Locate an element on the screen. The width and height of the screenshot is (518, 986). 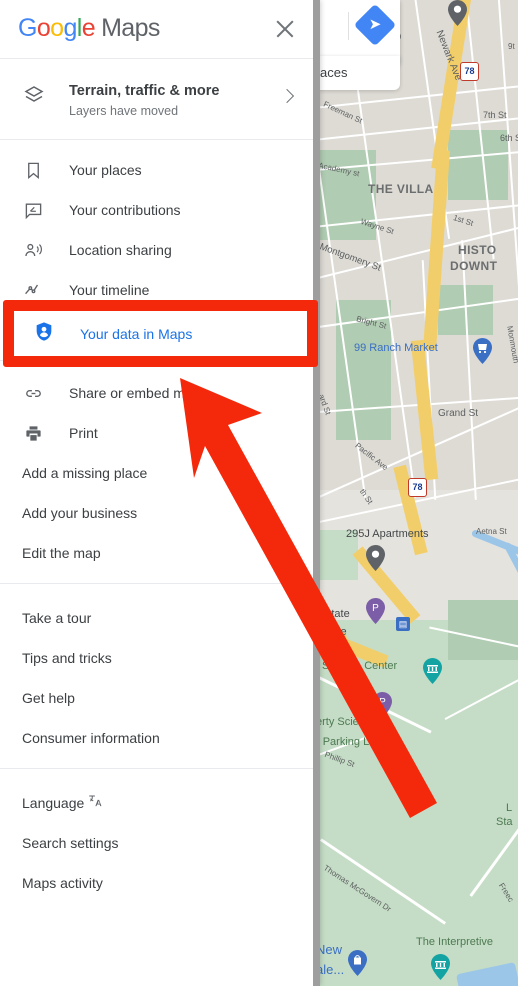
sidebar-item-language: Language is located at coordinates (160, 803).